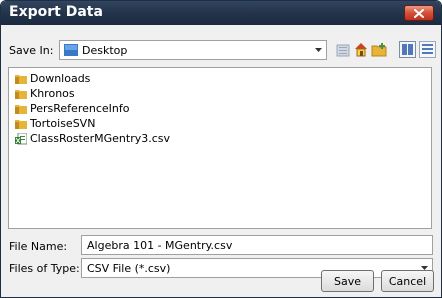  What do you see at coordinates (343, 50) in the screenshot?
I see `up-folder-icon` at bounding box center [343, 50].